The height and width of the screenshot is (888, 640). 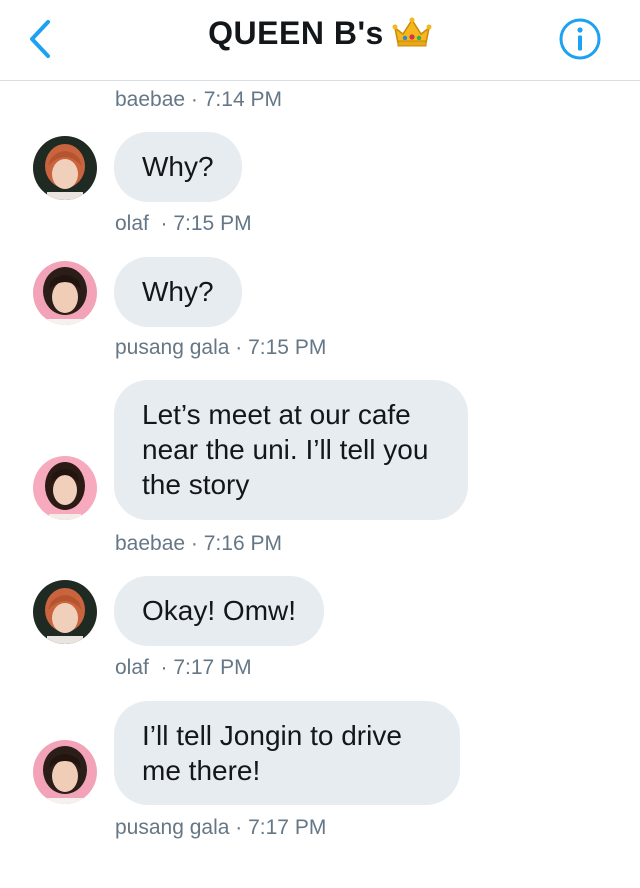 I want to click on message-time: 7:16 PM, so click(x=242, y=543).